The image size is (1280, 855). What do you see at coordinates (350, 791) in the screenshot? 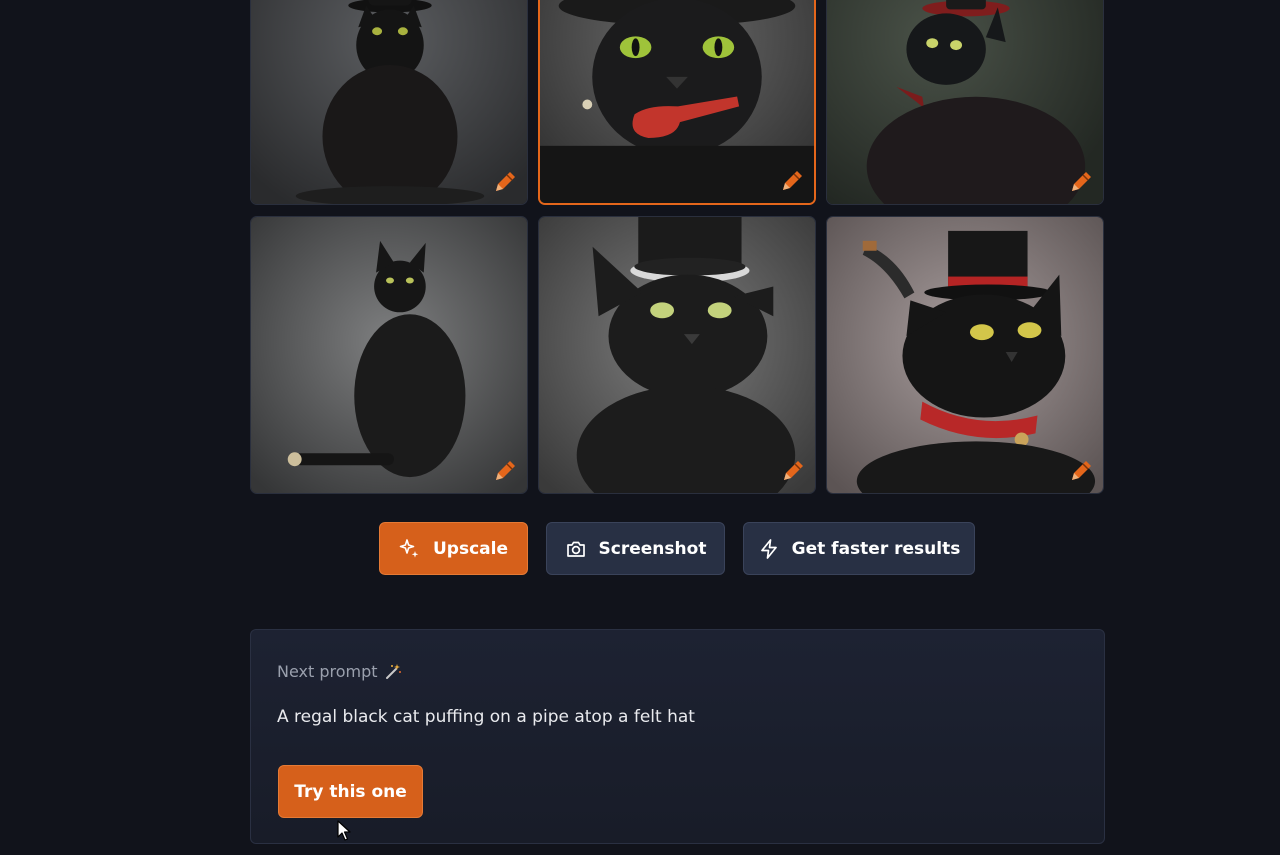
I see `try-this-one-button: Try this one` at bounding box center [350, 791].